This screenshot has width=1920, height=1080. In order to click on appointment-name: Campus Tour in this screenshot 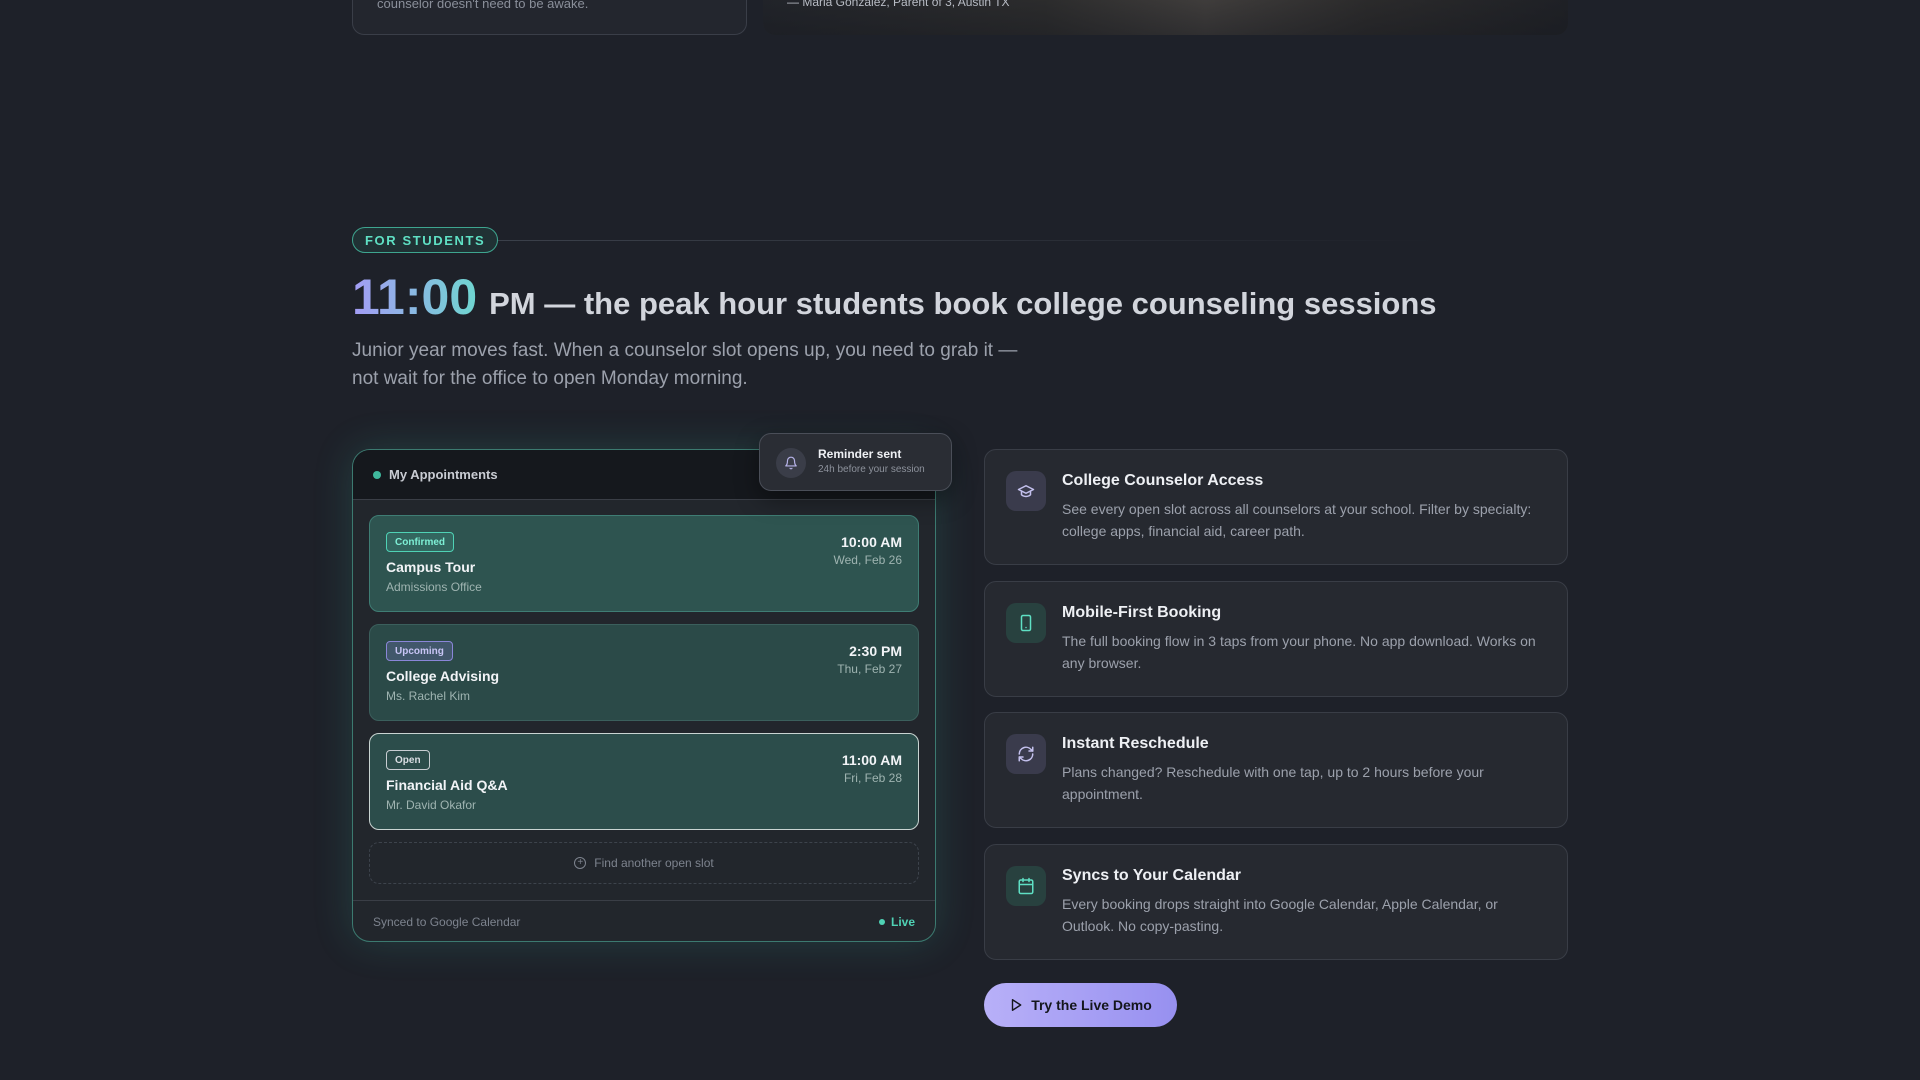, I will do `click(431, 567)`.